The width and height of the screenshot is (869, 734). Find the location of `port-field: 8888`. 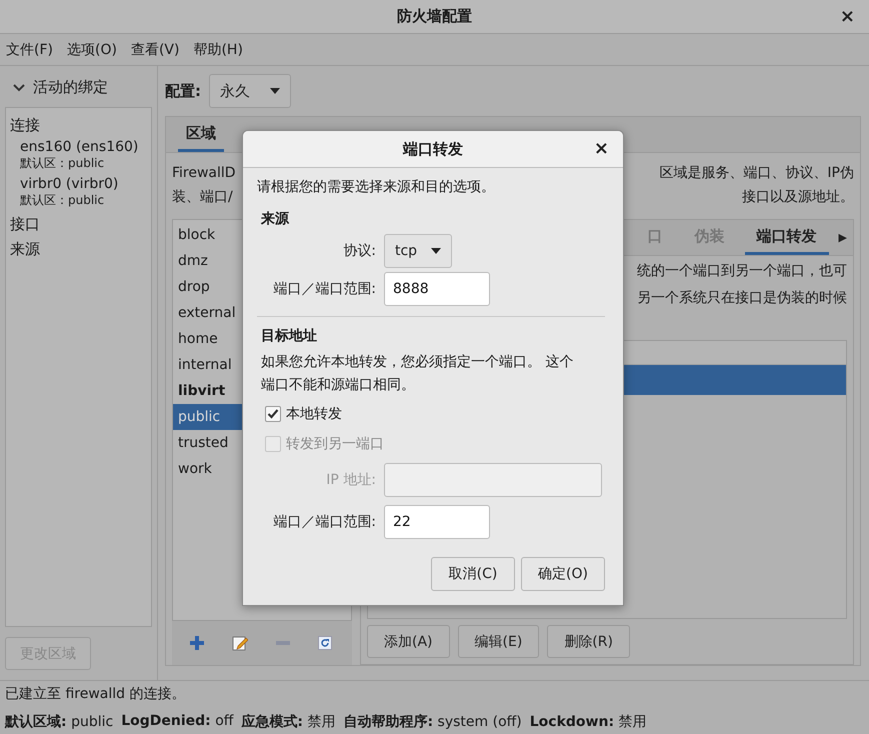

port-field: 8888 is located at coordinates (437, 289).